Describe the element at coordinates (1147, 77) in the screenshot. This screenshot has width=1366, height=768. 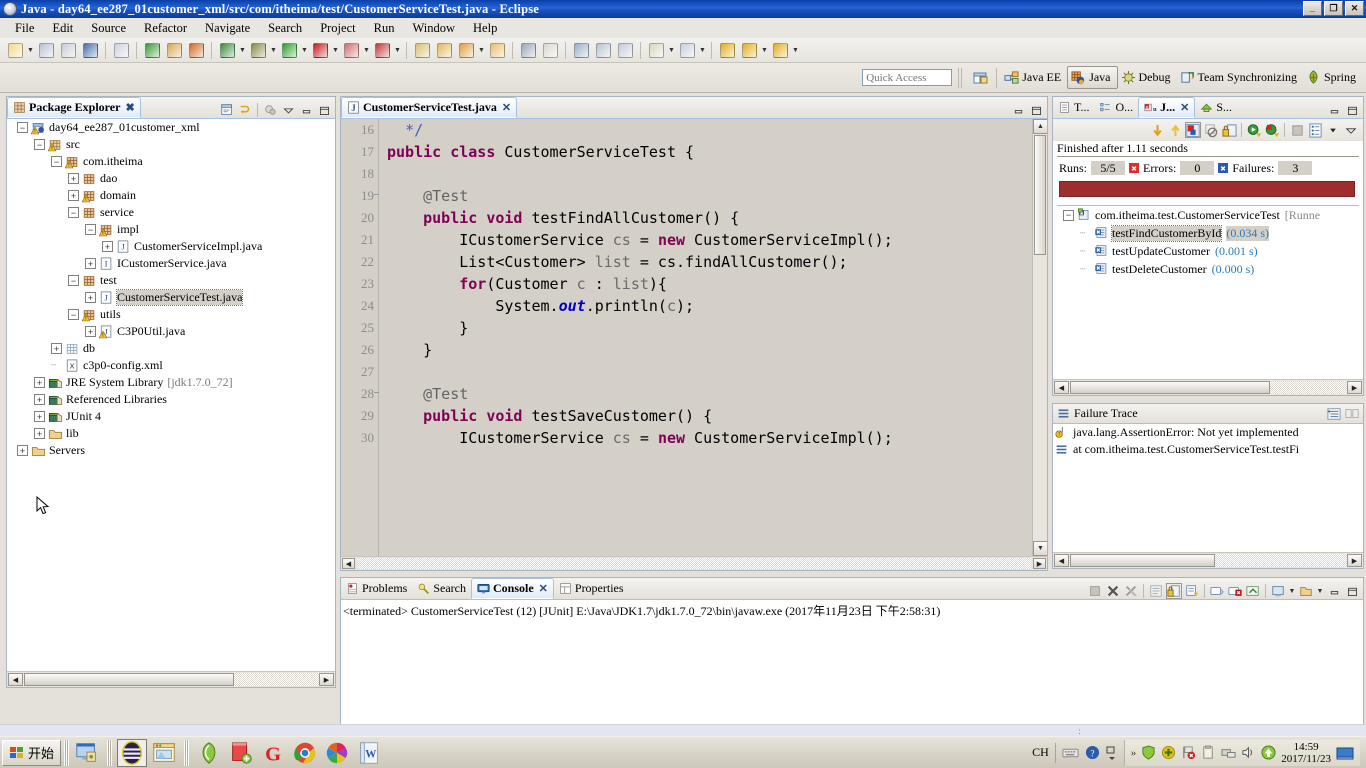
I see `perspective-debug: Debug` at that location.